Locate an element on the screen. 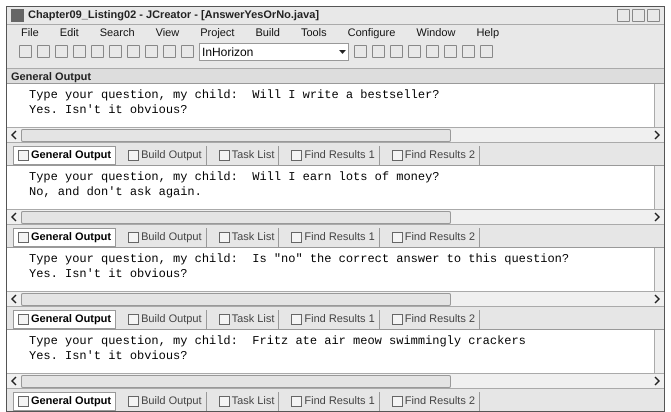  output-tab: Find Results 2 is located at coordinates (434, 401).